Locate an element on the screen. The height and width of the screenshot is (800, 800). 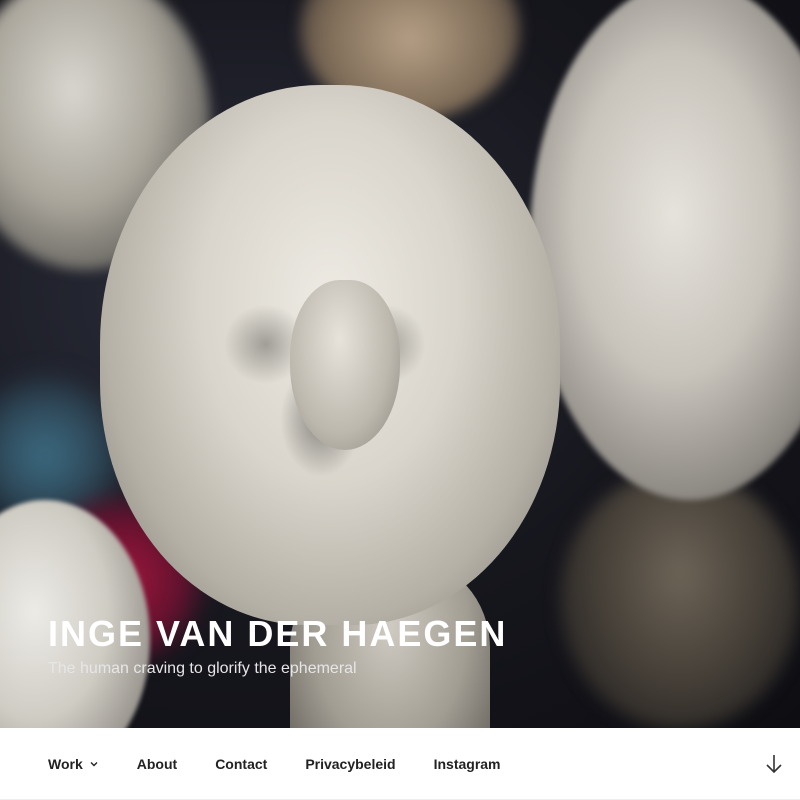
menu-item-label: Work is located at coordinates (65, 764).